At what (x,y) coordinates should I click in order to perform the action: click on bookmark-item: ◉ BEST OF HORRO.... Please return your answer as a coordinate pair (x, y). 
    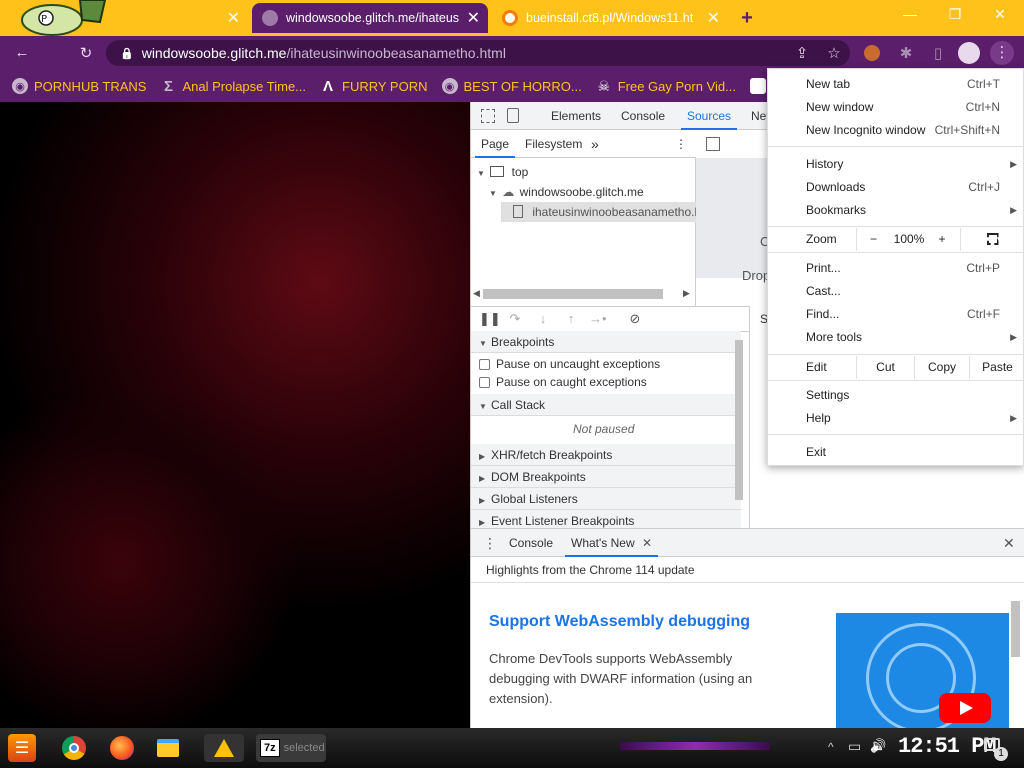
    Looking at the image, I should click on (511, 86).